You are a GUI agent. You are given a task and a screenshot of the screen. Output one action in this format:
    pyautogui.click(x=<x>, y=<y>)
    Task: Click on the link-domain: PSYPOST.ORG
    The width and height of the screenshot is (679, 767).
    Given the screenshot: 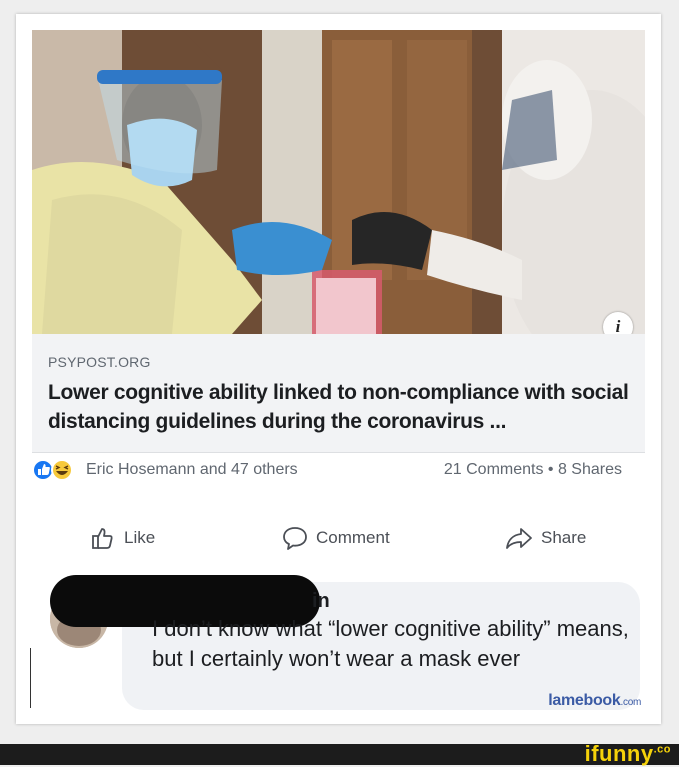 What is the action you would take?
    pyautogui.click(x=99, y=362)
    